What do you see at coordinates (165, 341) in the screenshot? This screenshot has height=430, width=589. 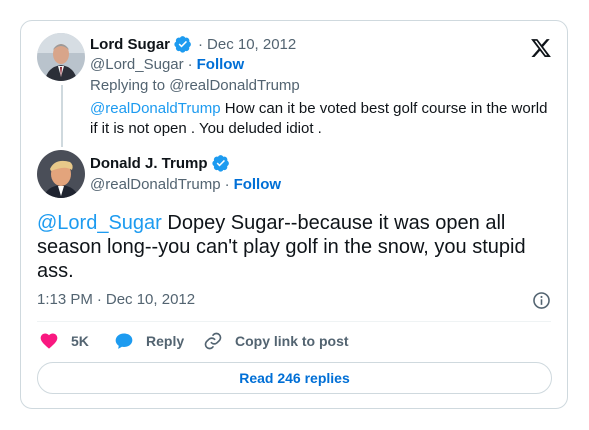 I see `reply-label: Reply` at bounding box center [165, 341].